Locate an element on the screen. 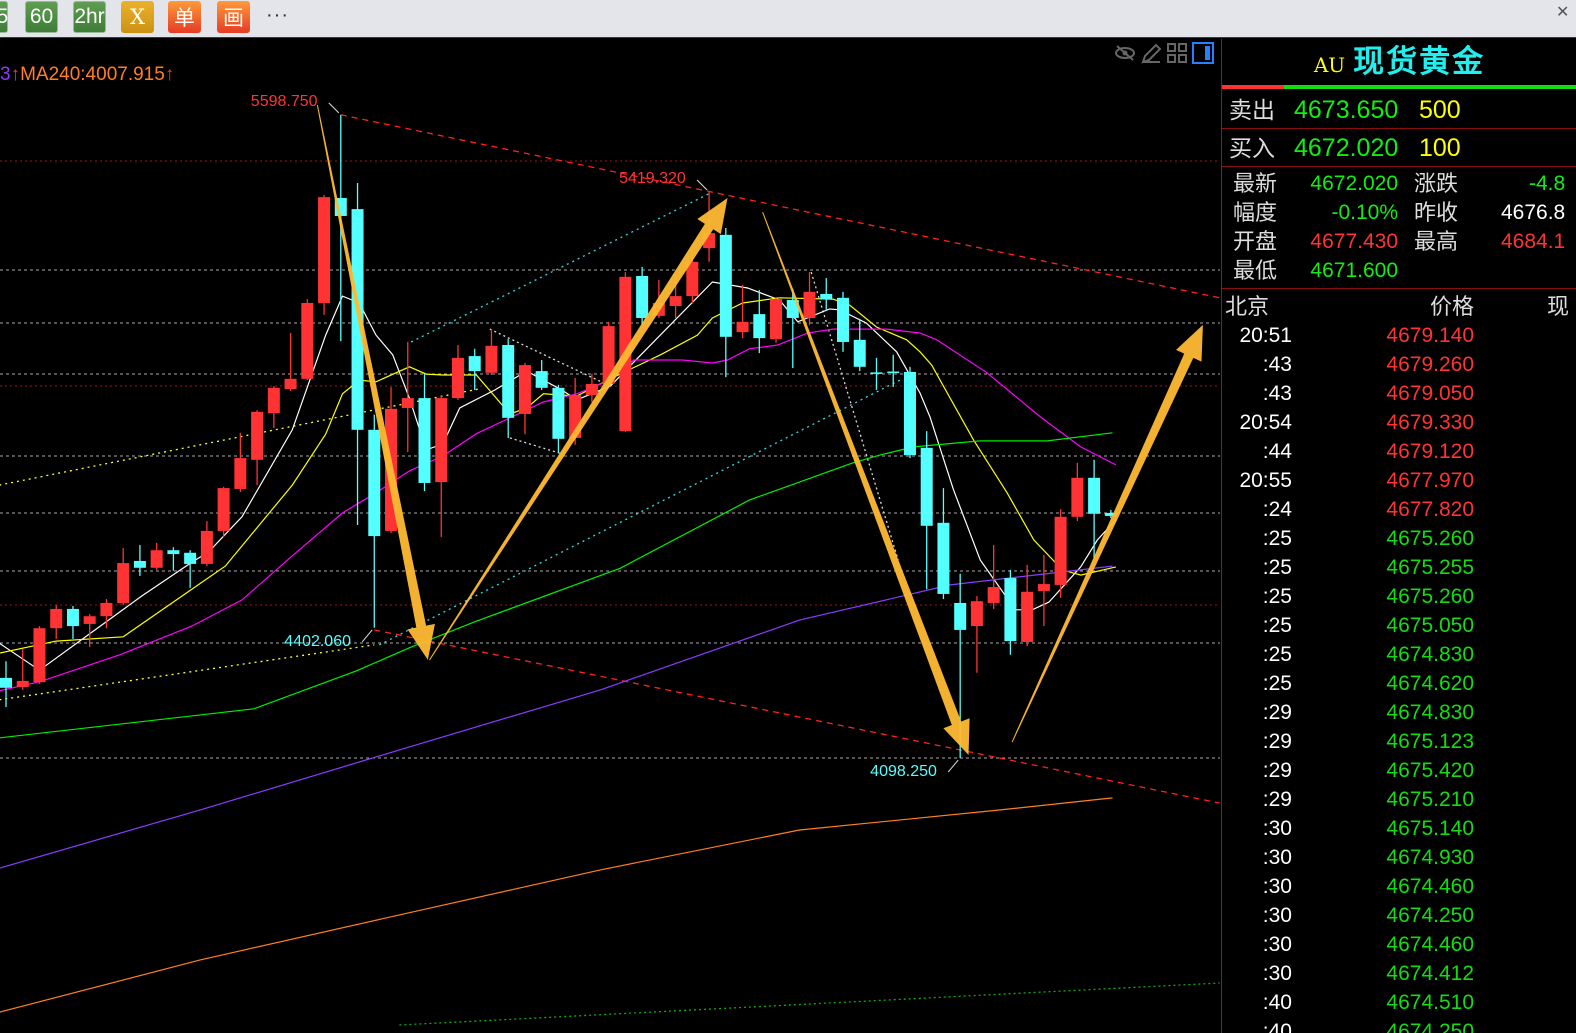  tick-time: :24 is located at coordinates (1277, 509).